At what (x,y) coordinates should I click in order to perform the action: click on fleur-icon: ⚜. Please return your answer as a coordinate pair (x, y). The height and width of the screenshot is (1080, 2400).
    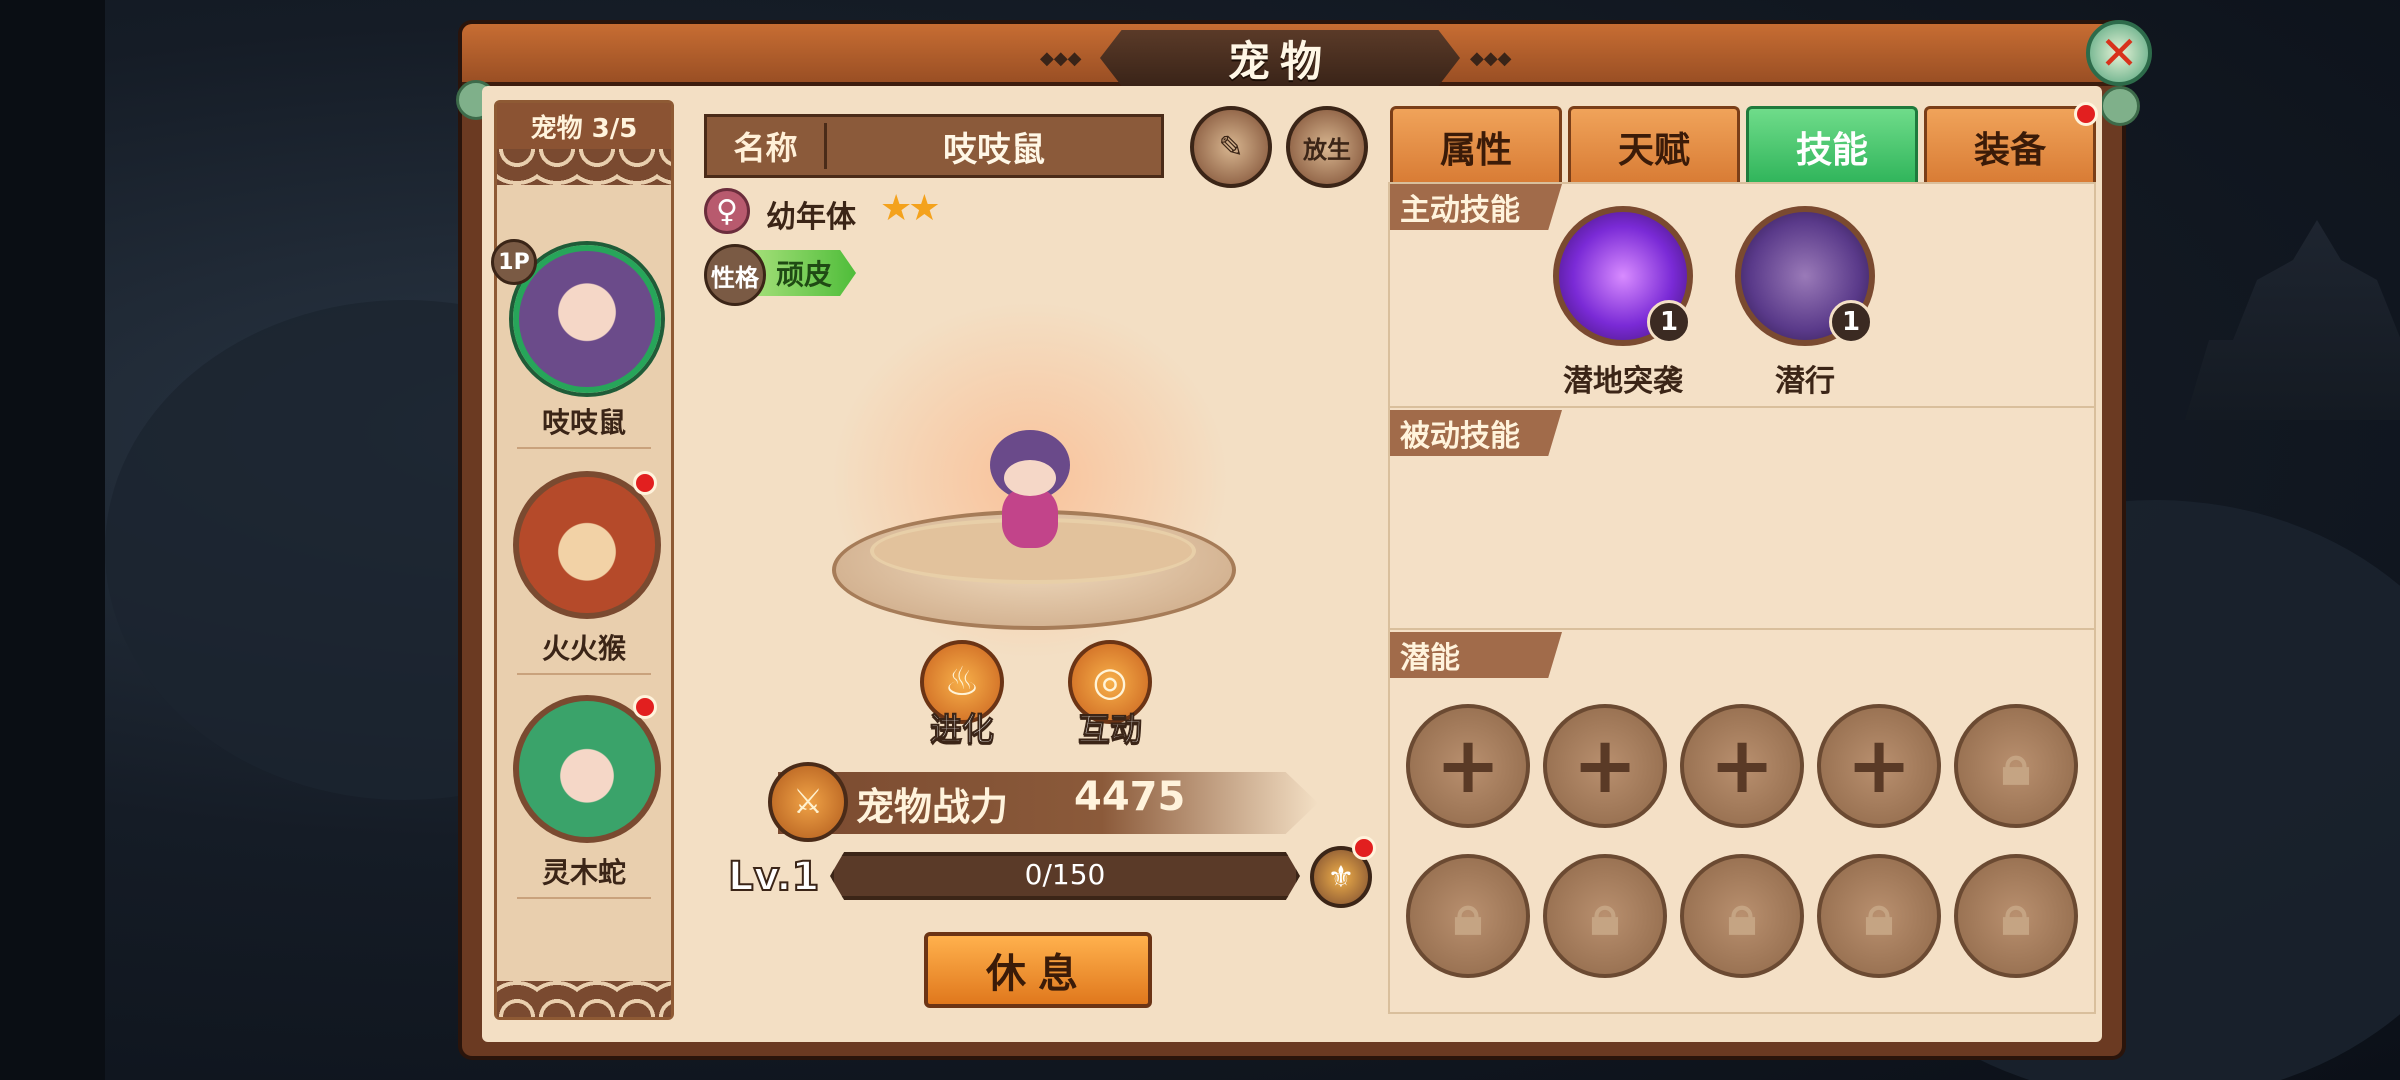
    Looking at the image, I should click on (1341, 877).